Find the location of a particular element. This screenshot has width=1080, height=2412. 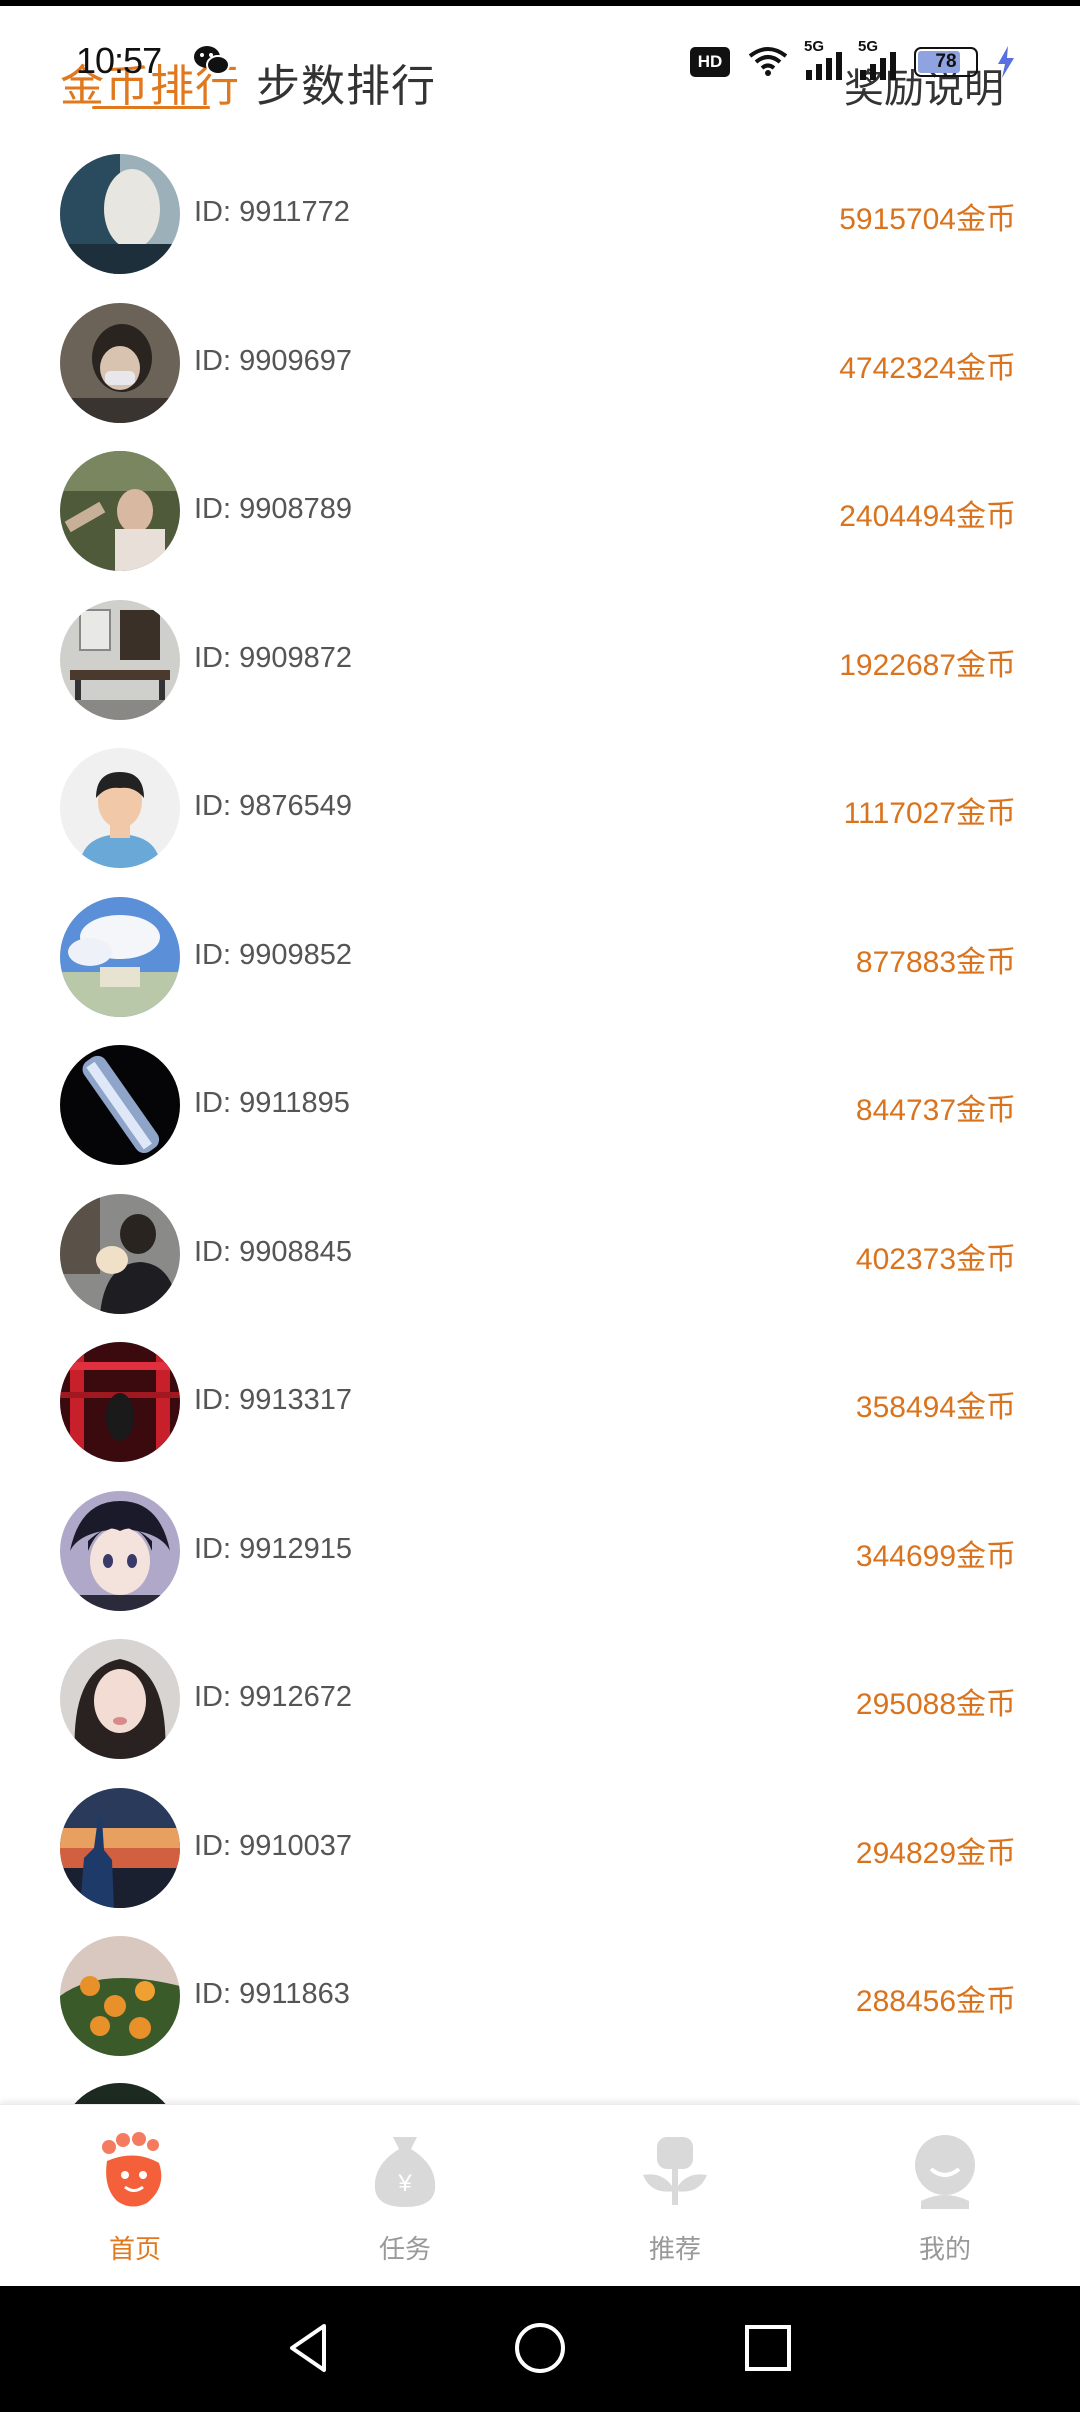

footprint-icon is located at coordinates (132, 2169).